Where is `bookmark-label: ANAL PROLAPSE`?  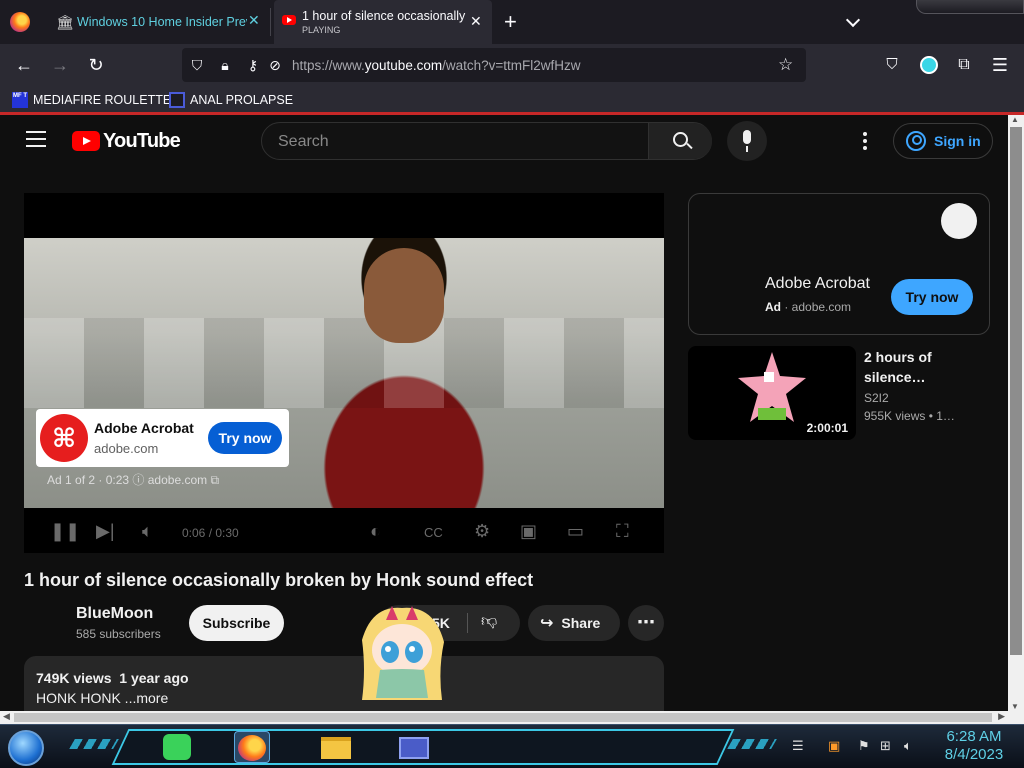
bookmark-label: ANAL PROLAPSE is located at coordinates (242, 100).